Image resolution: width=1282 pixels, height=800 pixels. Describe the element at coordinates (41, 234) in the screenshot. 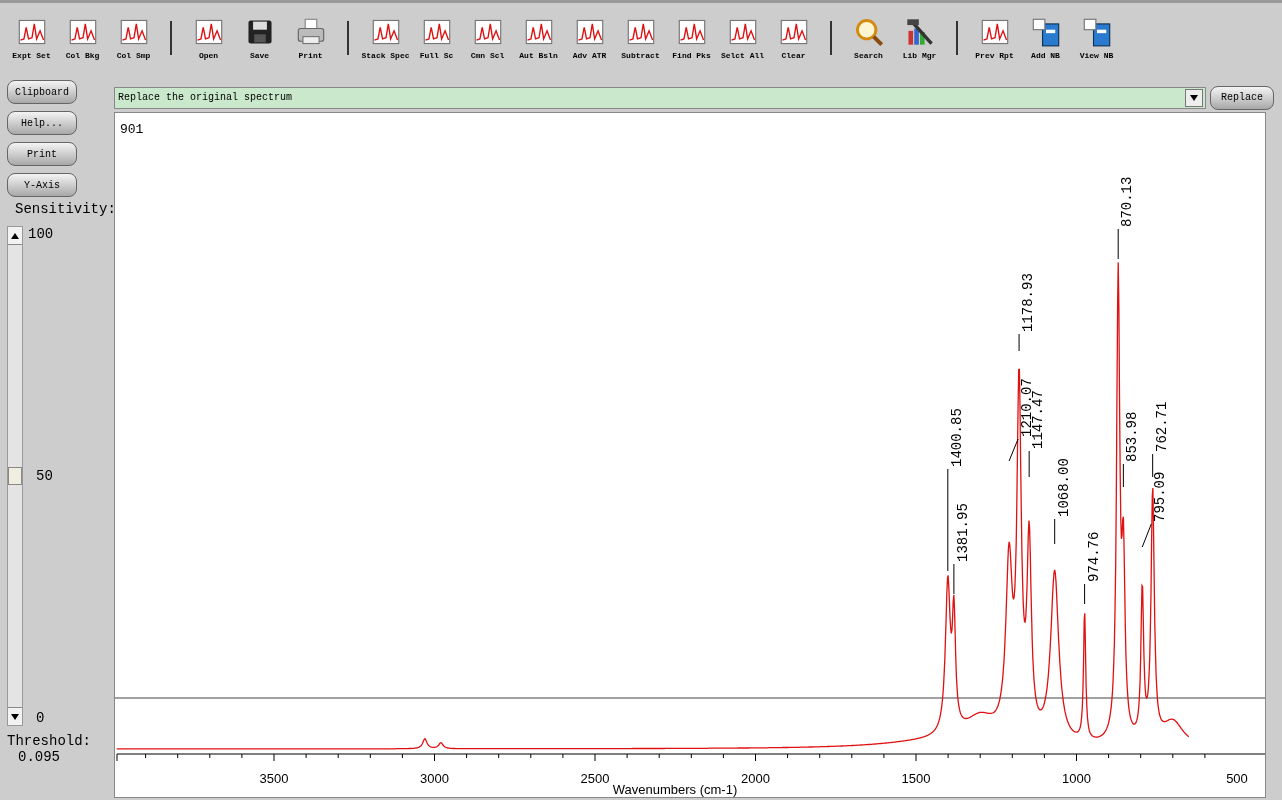

I see `scale-label: 100` at that location.